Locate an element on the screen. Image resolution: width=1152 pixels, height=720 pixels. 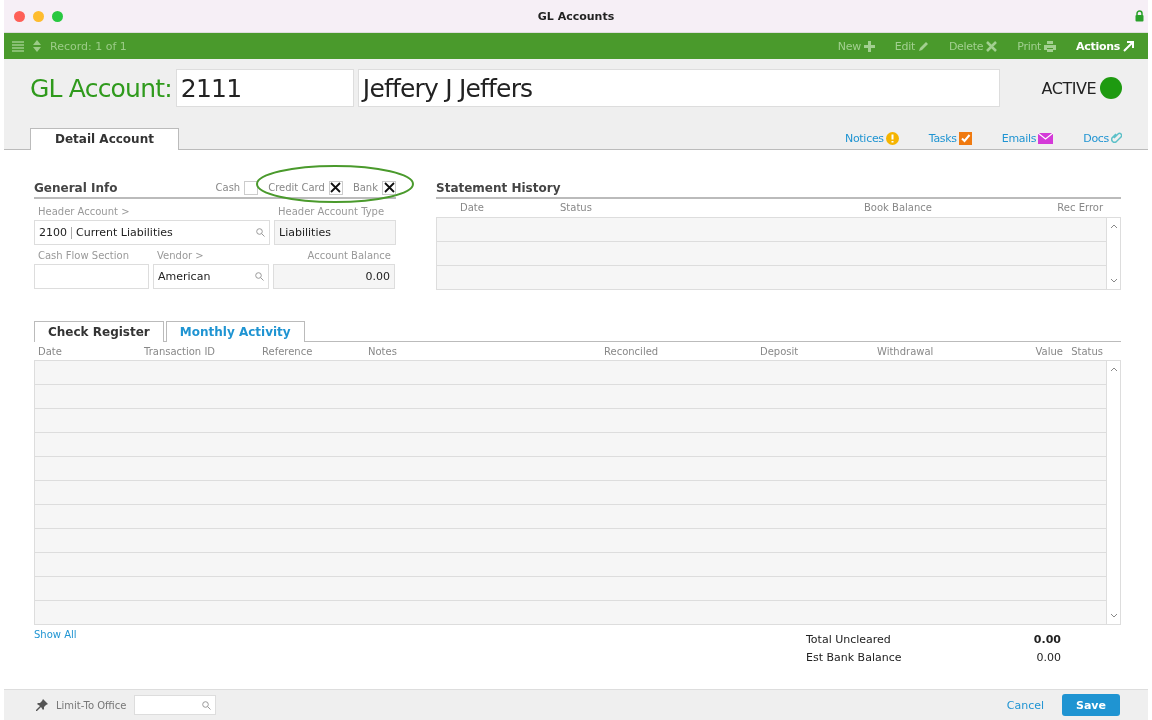
column-header: Deposit is located at coordinates (779, 351).